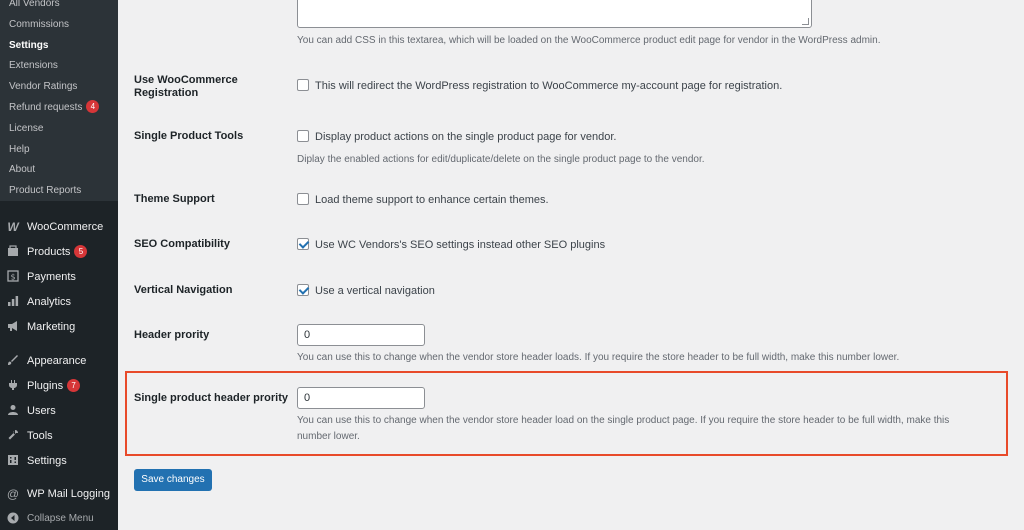 The width and height of the screenshot is (1024, 530). I want to click on menu-label-wrap: Plugins 7, so click(54, 386).